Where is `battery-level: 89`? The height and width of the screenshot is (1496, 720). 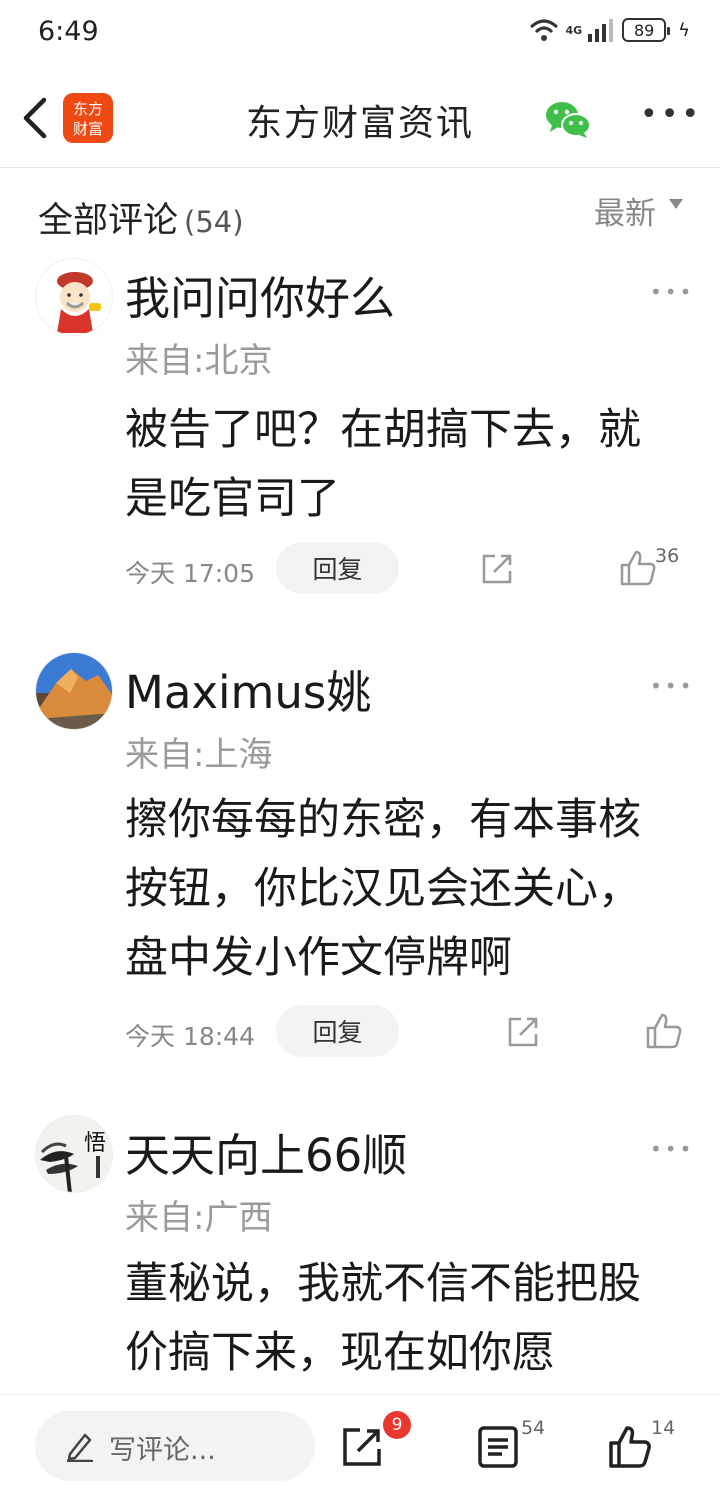 battery-level: 89 is located at coordinates (644, 30).